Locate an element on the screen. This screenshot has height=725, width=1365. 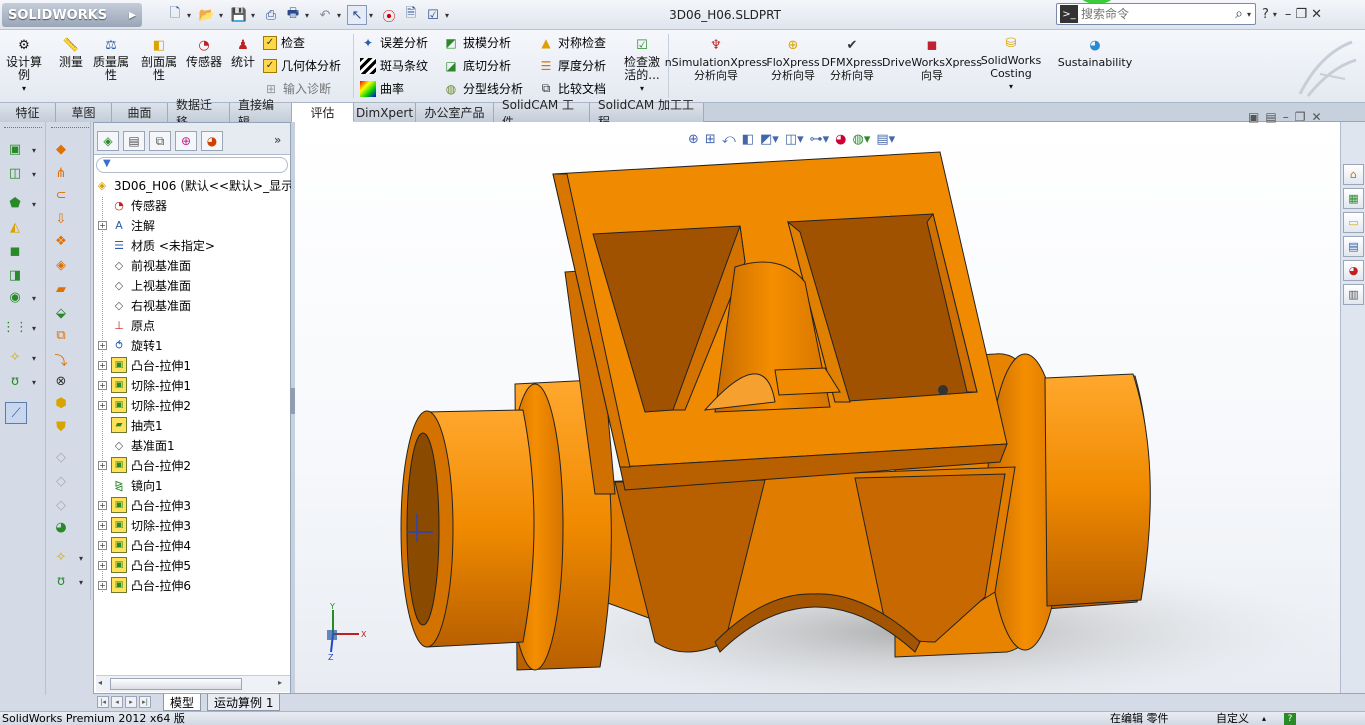
revolve-boss-icon: ◫ is located at coordinates (15, 173).